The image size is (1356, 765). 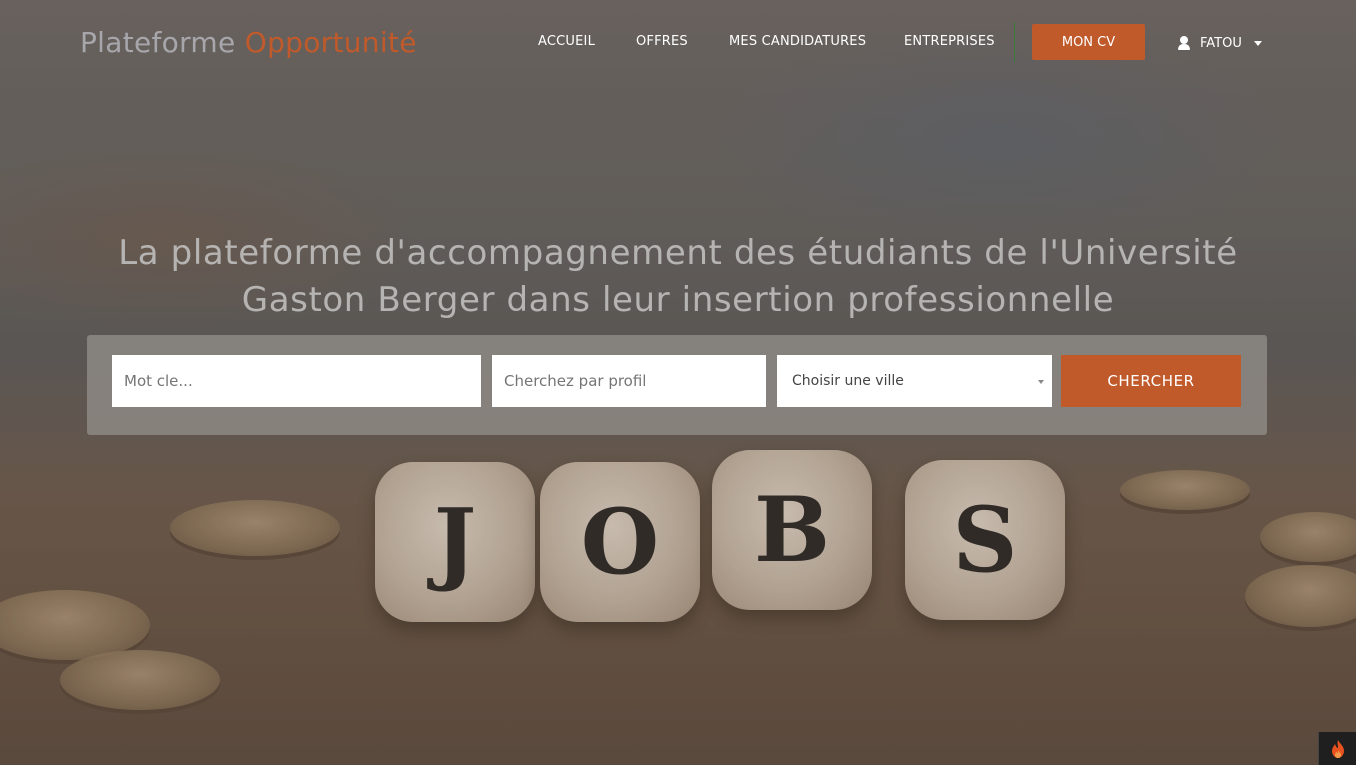 I want to click on brand-logo: Plateforme Opportunité, so click(x=248, y=42).